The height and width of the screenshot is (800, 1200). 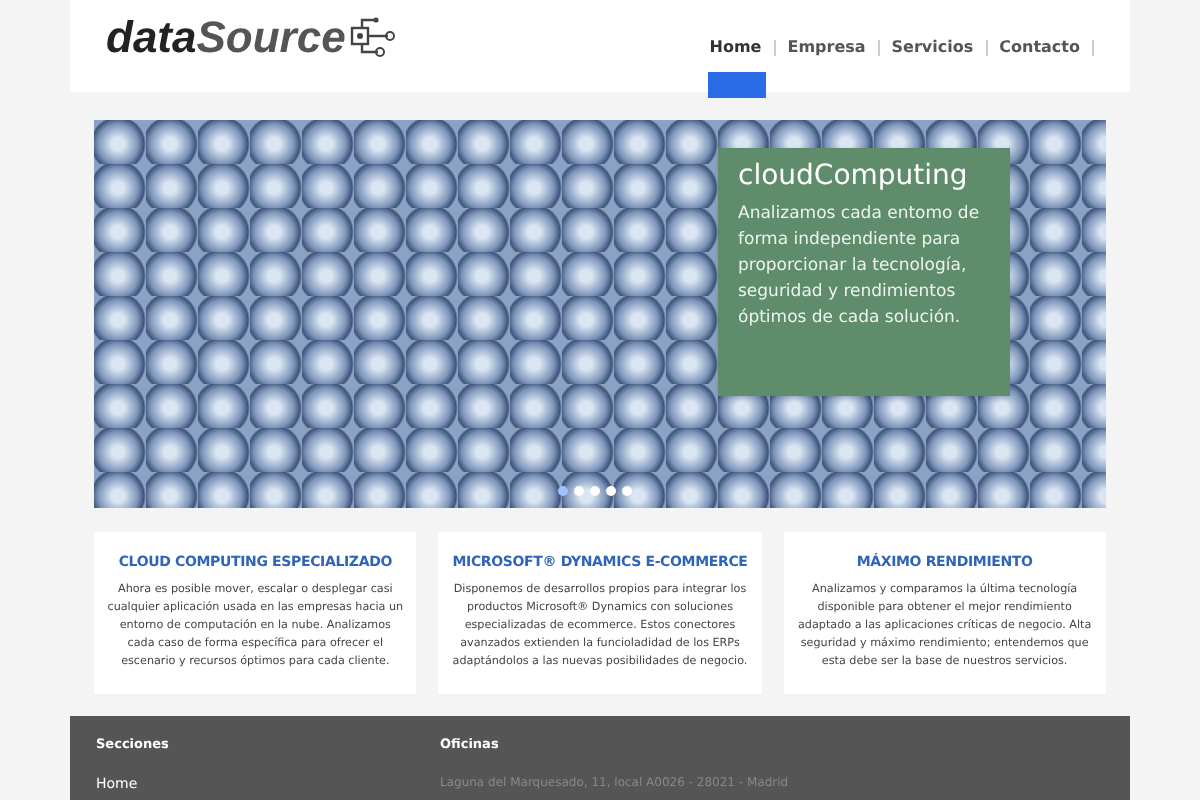 I want to click on caption-text: Analizamos cada entomo de forma independiente para proporcionar la tecnología, seguridad y rendimientos óptimos de cada solución., so click(x=860, y=266).